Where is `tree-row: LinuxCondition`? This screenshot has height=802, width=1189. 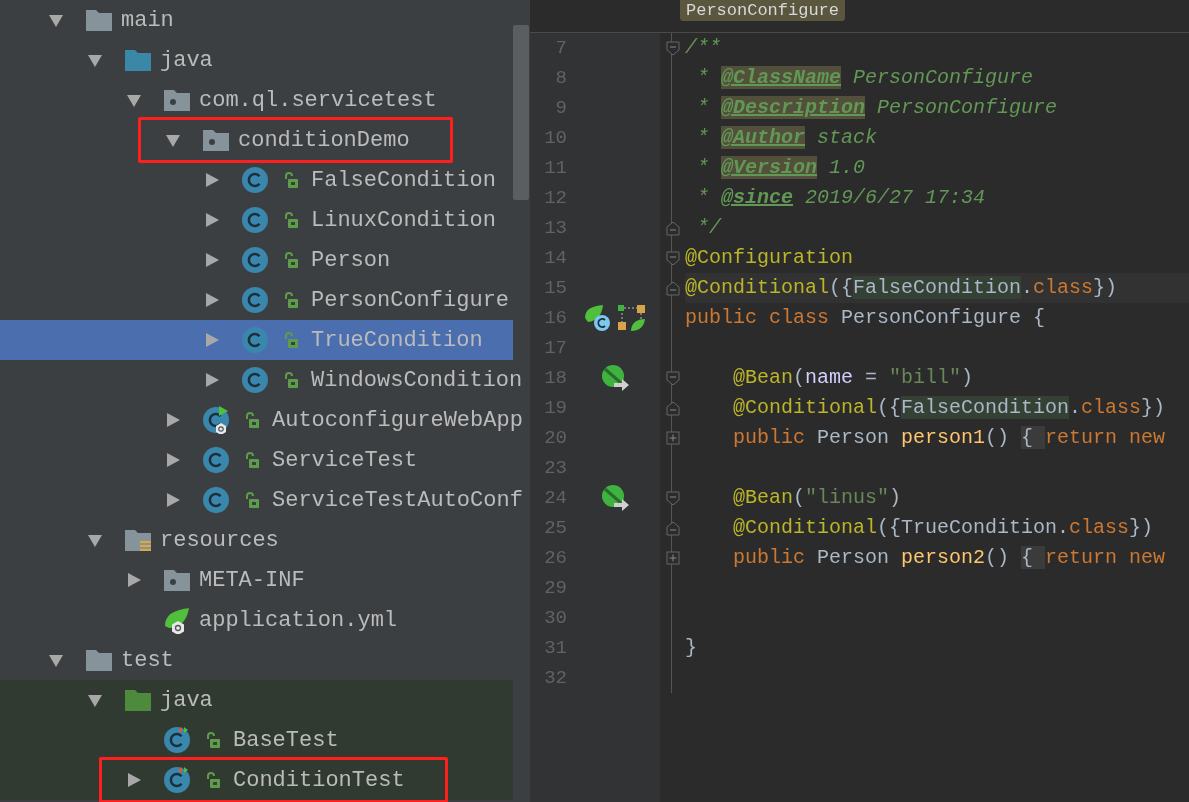 tree-row: LinuxCondition is located at coordinates (256, 220).